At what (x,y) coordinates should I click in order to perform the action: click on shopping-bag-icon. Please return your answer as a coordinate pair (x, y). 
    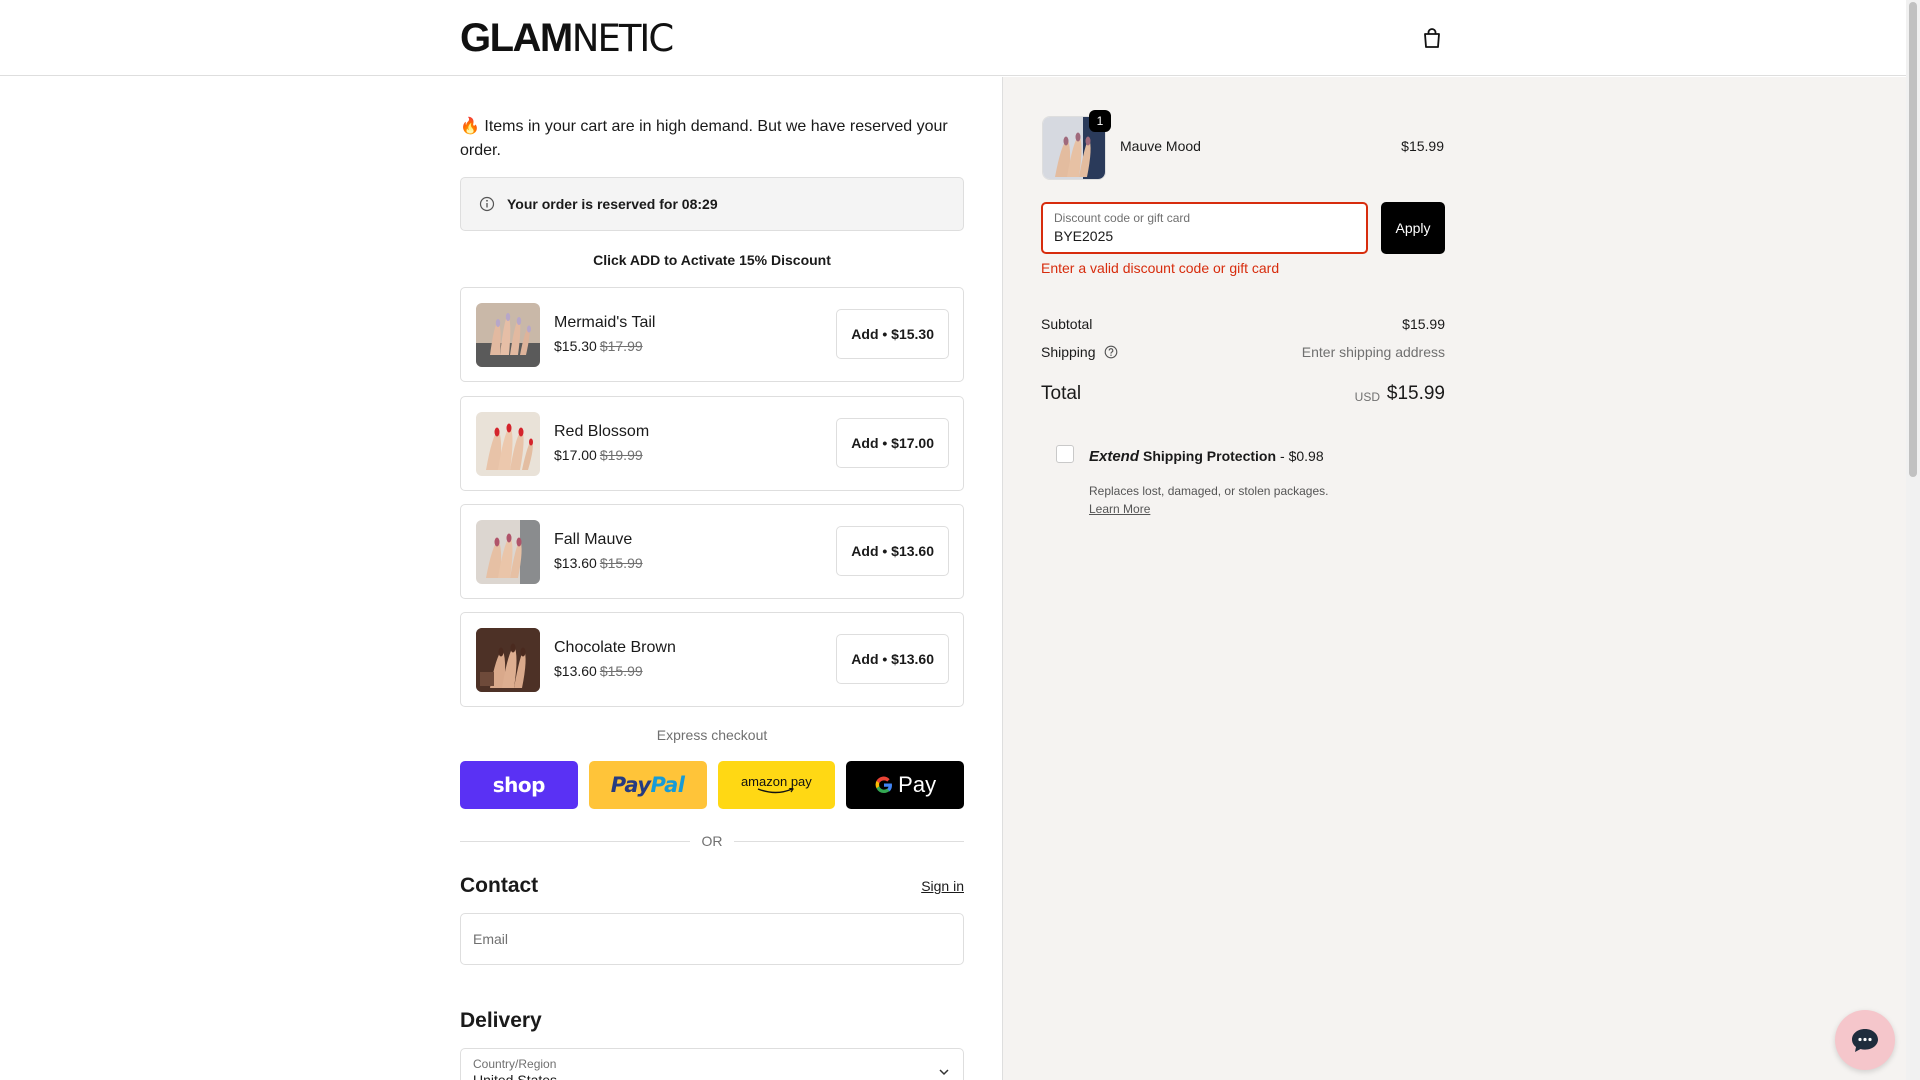
    Looking at the image, I should click on (1432, 38).